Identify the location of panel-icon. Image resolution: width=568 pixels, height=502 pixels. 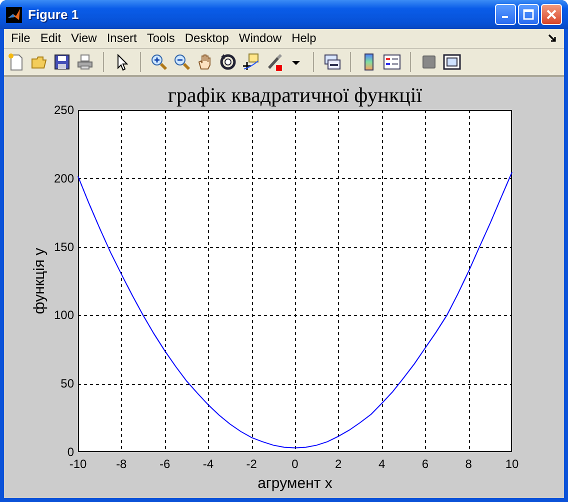
(452, 61).